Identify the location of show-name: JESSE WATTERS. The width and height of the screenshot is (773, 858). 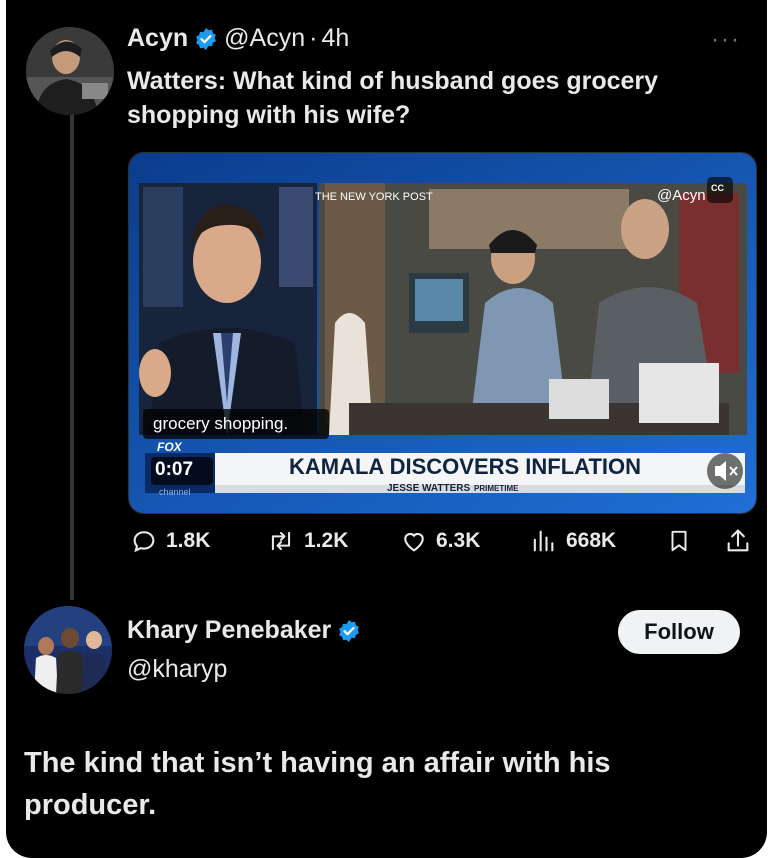
(429, 488).